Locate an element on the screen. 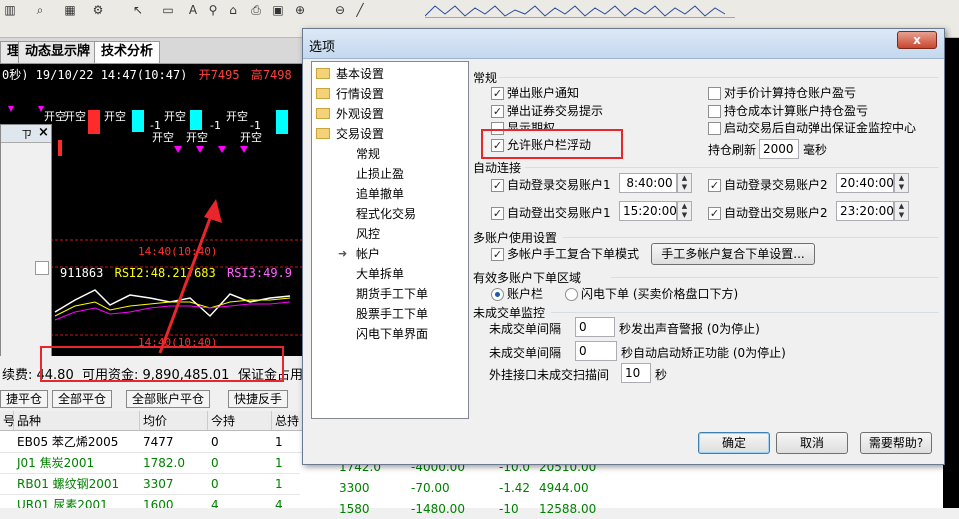 The height and width of the screenshot is (519, 959). tree-item: 追单撤单 is located at coordinates (380, 194).